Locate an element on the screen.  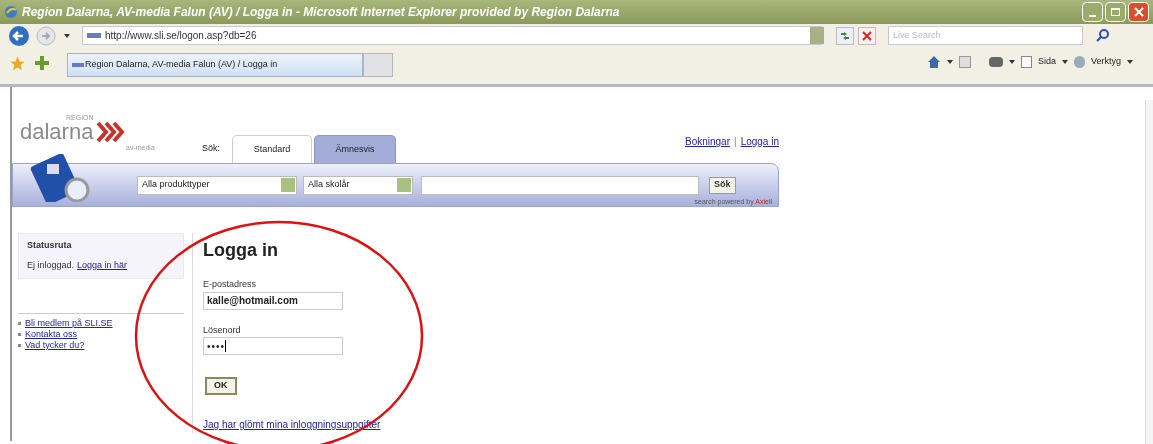
close-icon is located at coordinates (1138, 12).